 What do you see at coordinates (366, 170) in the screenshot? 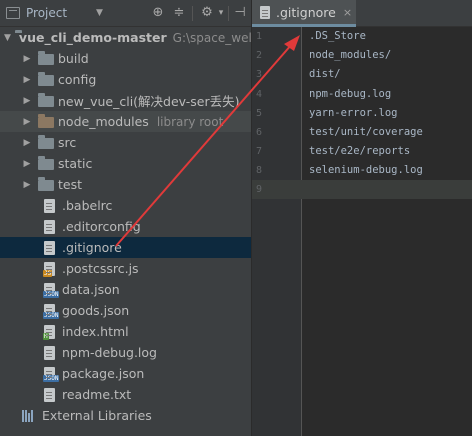
I see `line-text: selenium-debug.log` at bounding box center [366, 170].